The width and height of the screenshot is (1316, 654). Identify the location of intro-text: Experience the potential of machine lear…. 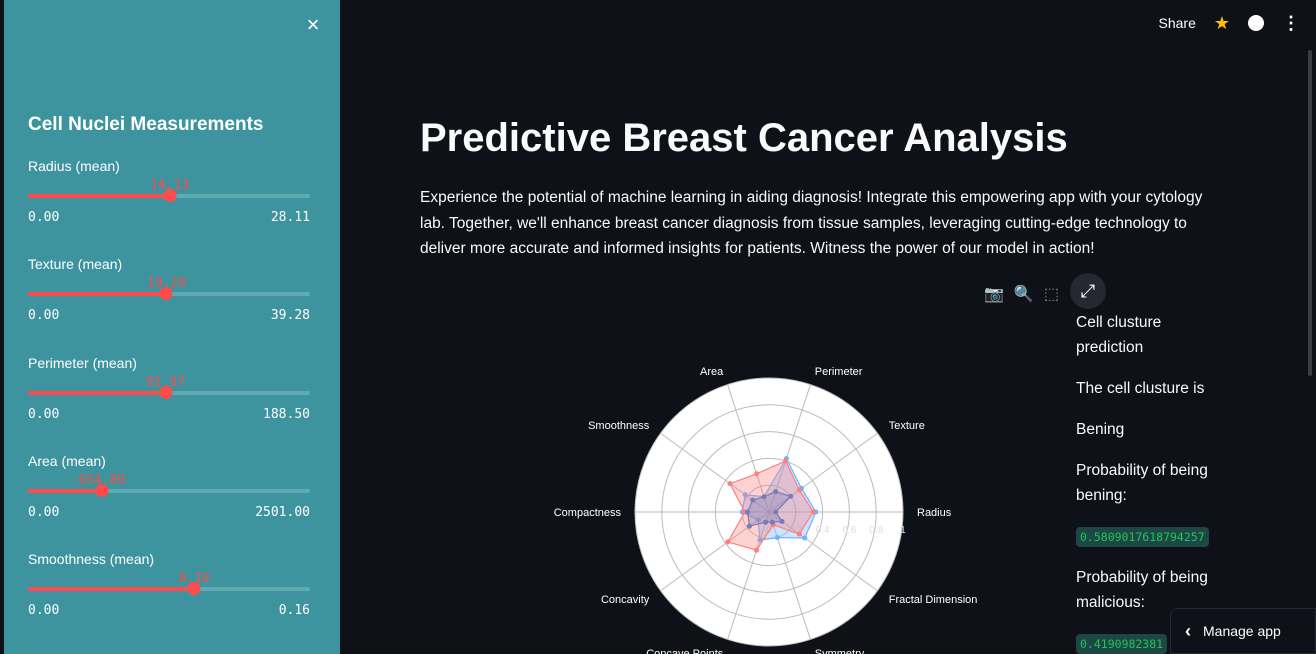
(811, 223).